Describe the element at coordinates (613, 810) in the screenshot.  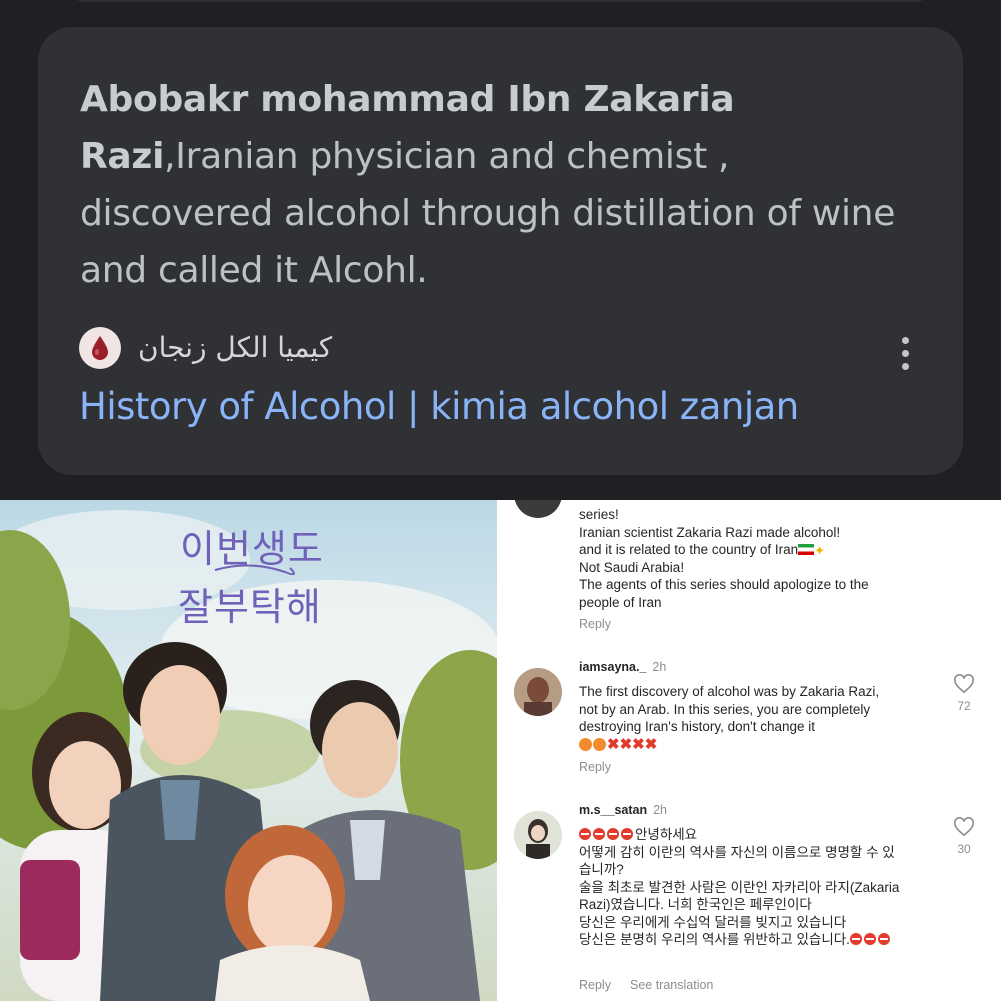
I see `username-text: m.s__satan` at that location.